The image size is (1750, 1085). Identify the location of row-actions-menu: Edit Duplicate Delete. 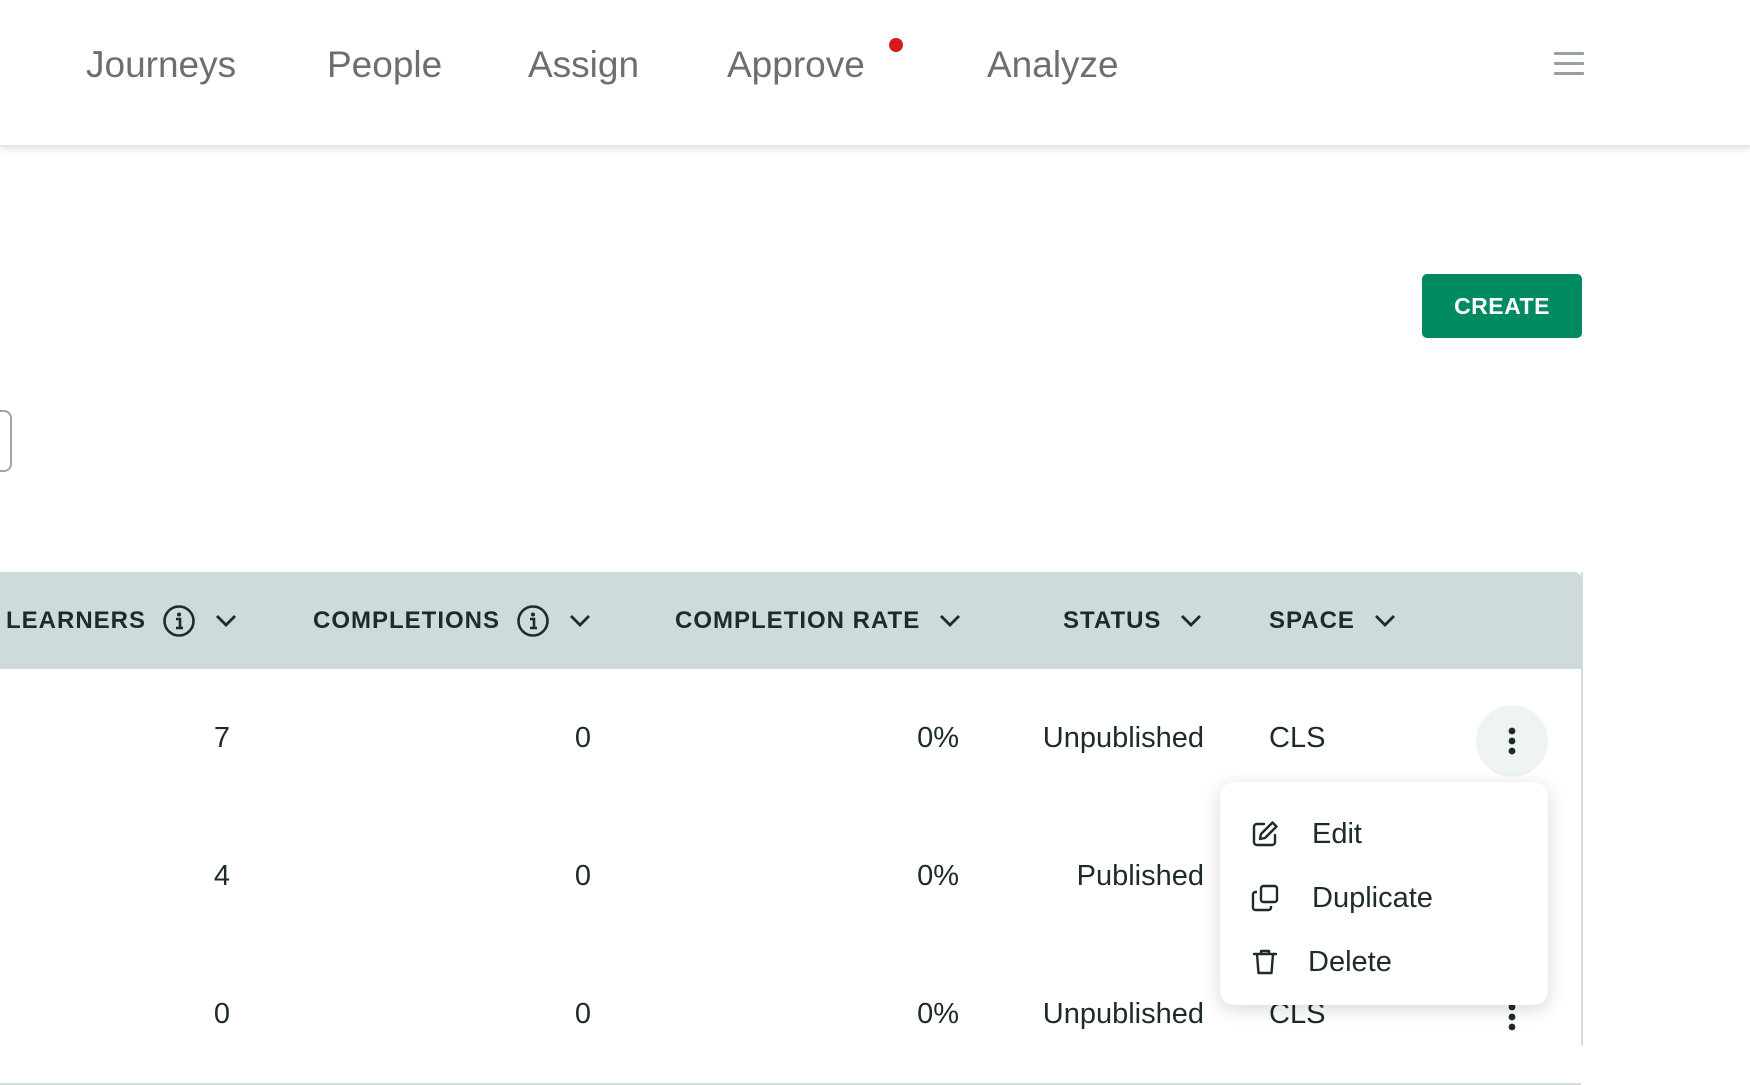
(1384, 893).